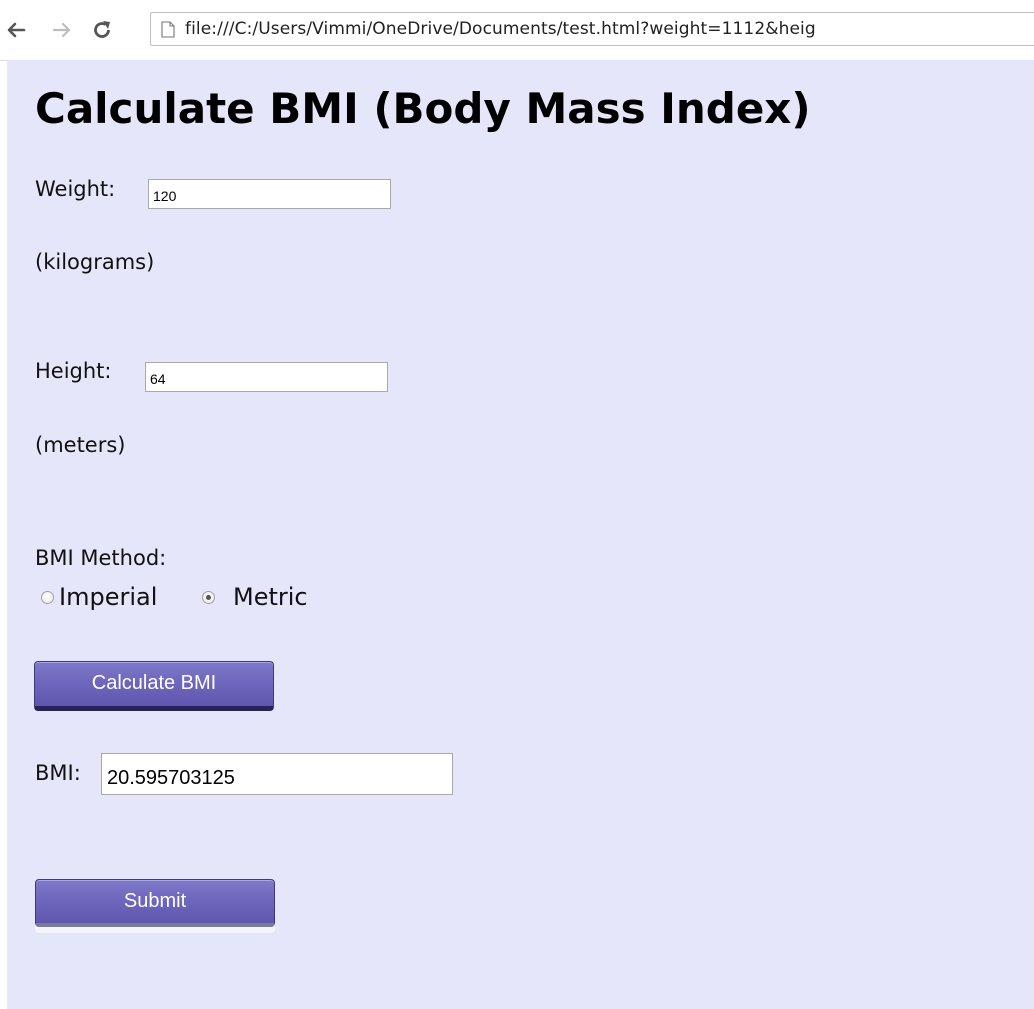 This screenshot has width=1034, height=1009. Describe the element at coordinates (277, 774) in the screenshot. I see `bmi-result-field` at that location.